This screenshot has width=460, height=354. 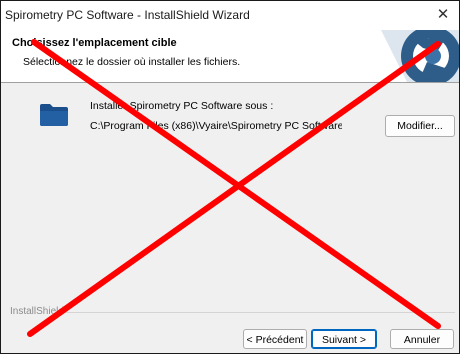 What do you see at coordinates (422, 339) in the screenshot?
I see `cancel-button: Annuler` at bounding box center [422, 339].